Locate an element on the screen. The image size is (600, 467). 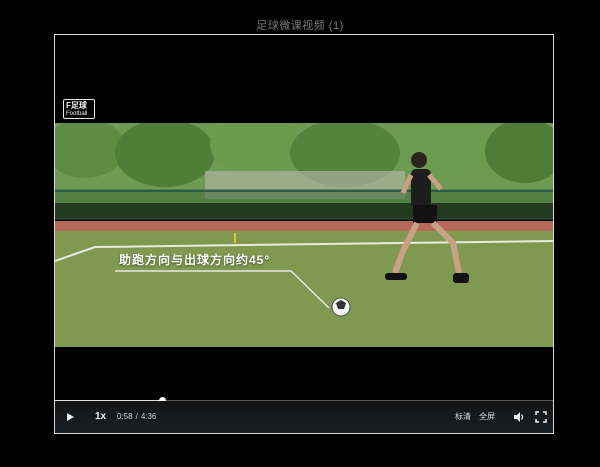
quality-button: 标清 is located at coordinates (463, 417).